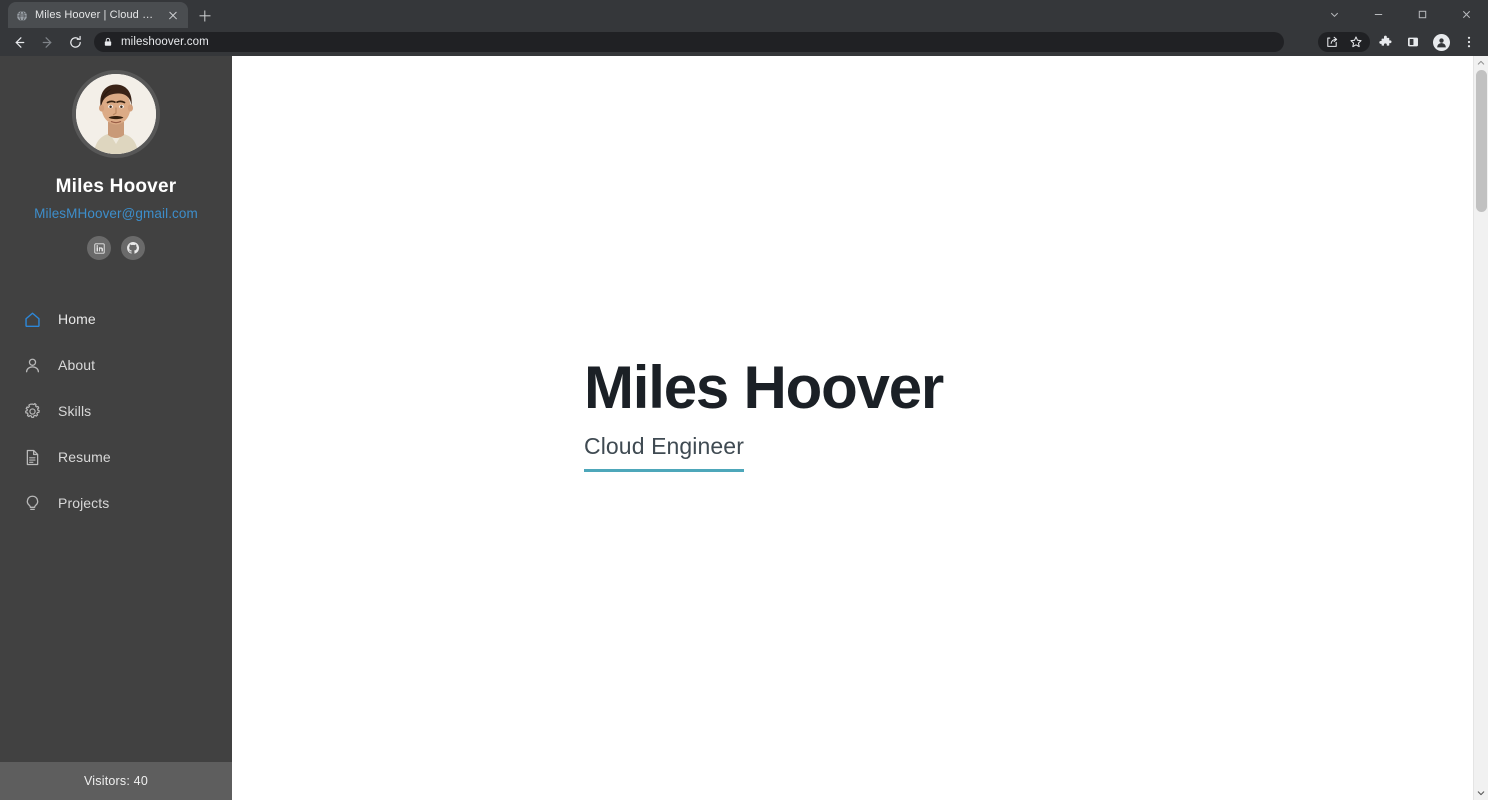  I want to click on page-subtitle: Cloud Engineer, so click(664, 452).